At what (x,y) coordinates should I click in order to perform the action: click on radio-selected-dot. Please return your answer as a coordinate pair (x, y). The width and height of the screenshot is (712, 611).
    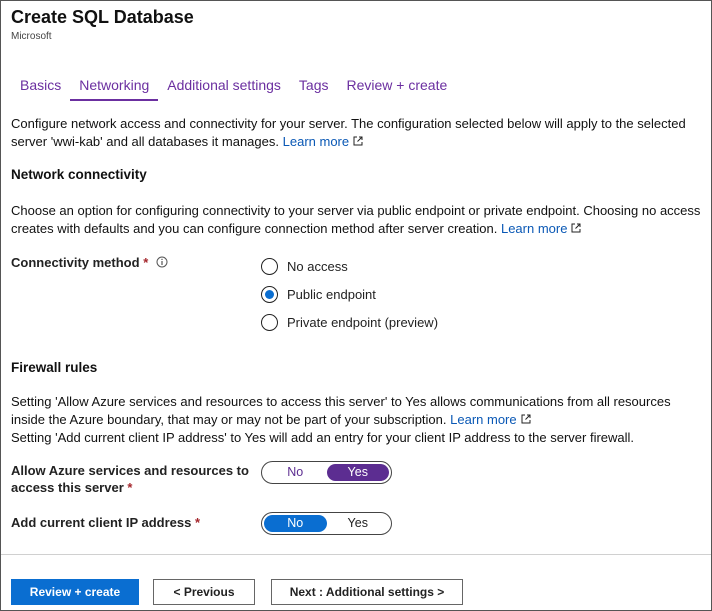
    Looking at the image, I should click on (269, 294).